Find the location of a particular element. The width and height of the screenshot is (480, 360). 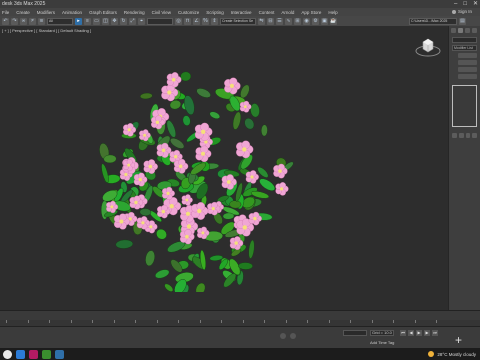

named-selection-set: Create Selection Se is located at coordinates (238, 21).